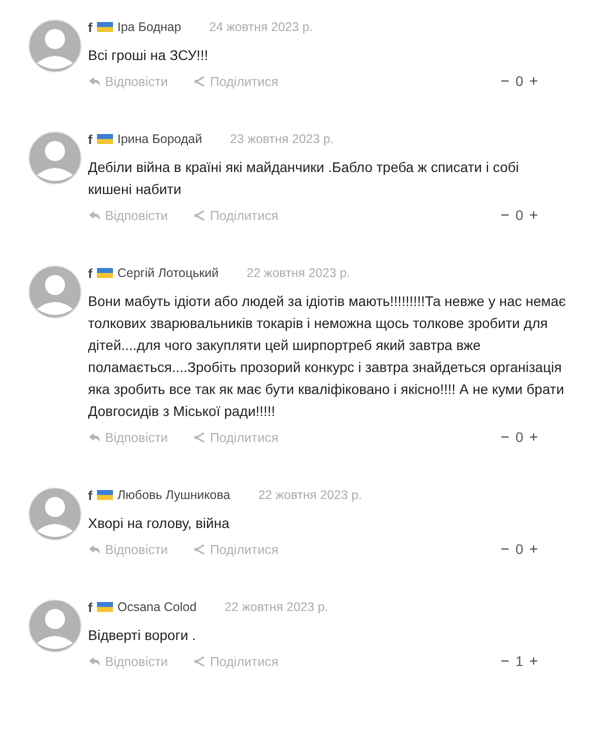 The height and width of the screenshot is (735, 598). I want to click on author-name: Сергій Лотоцький, so click(168, 273).